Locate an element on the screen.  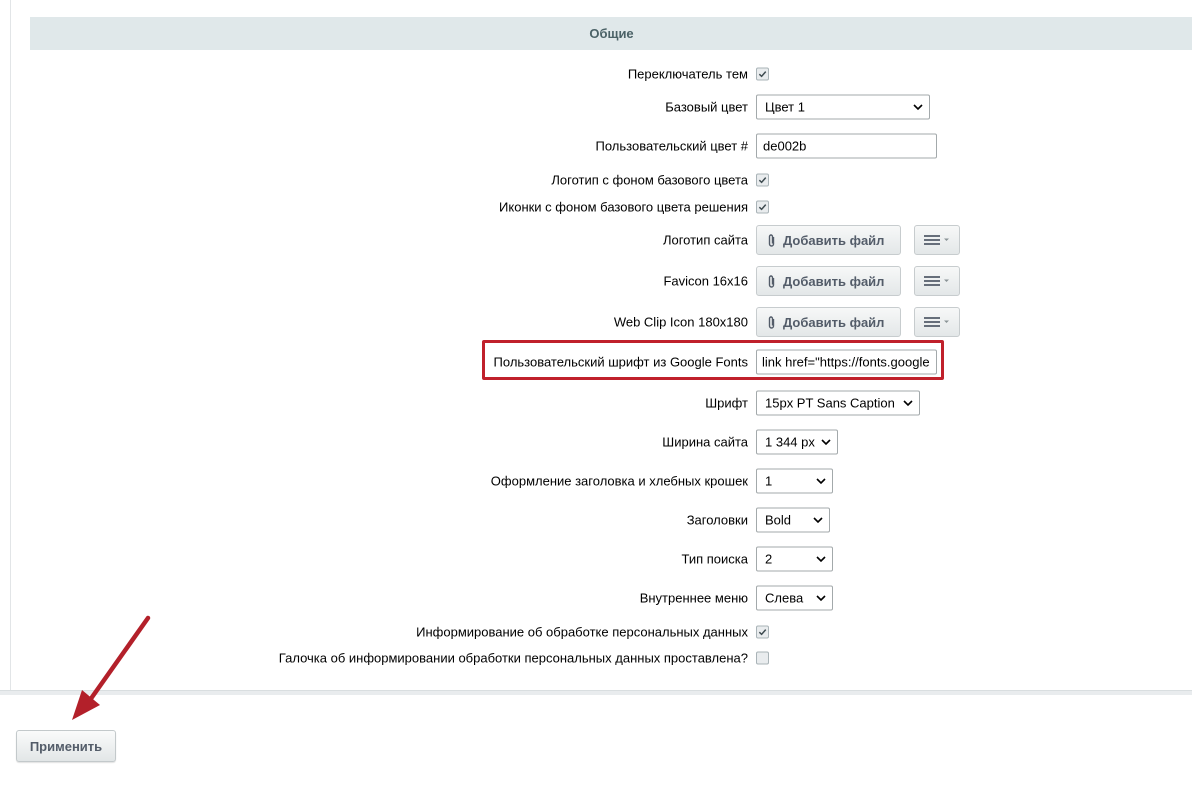
favicon-add-file-button: Добавить файл is located at coordinates (828, 281).